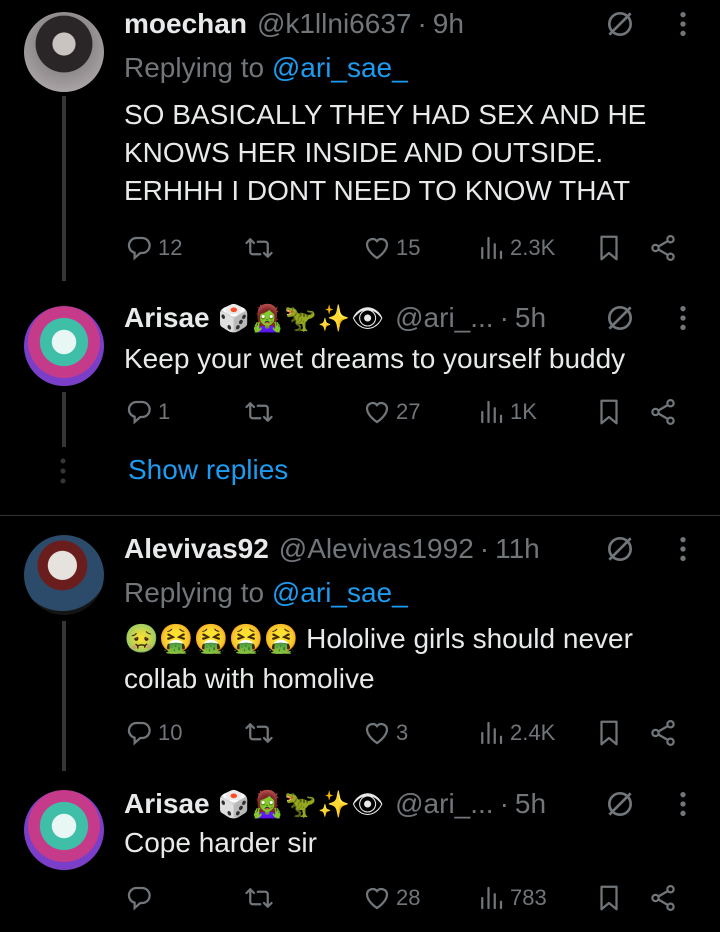 The height and width of the screenshot is (932, 720). What do you see at coordinates (334, 24) in the screenshot?
I see `user-handle: @k1llni6637` at bounding box center [334, 24].